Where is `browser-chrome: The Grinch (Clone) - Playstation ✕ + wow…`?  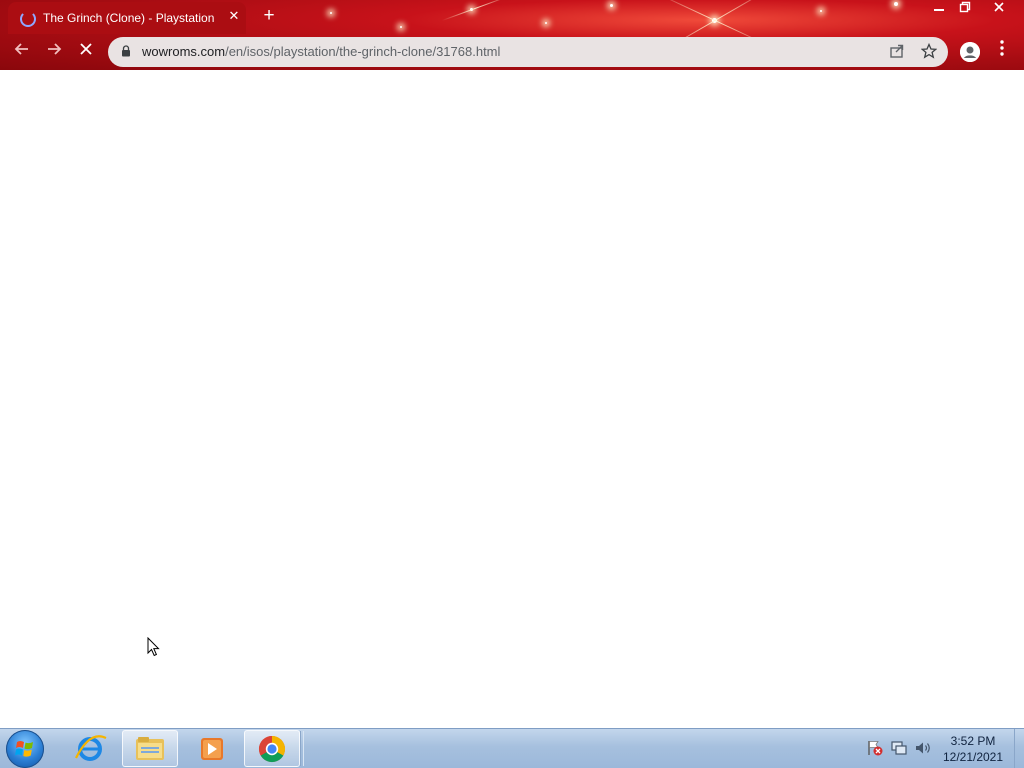
browser-chrome: The Grinch (Clone) - Playstation ✕ + wow… is located at coordinates (512, 35).